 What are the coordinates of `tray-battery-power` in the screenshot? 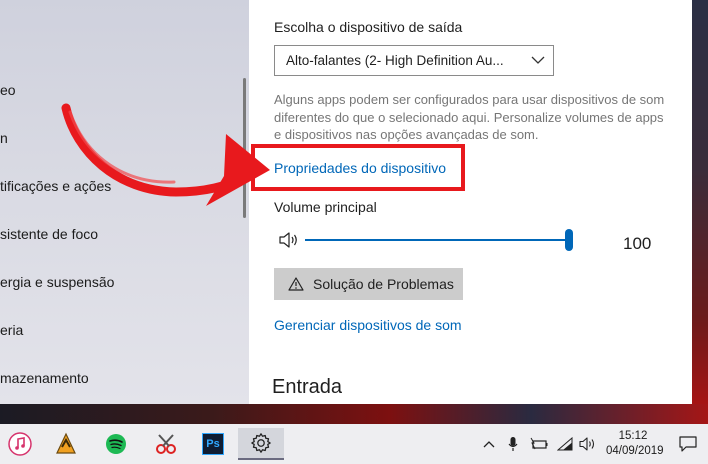 It's located at (539, 444).